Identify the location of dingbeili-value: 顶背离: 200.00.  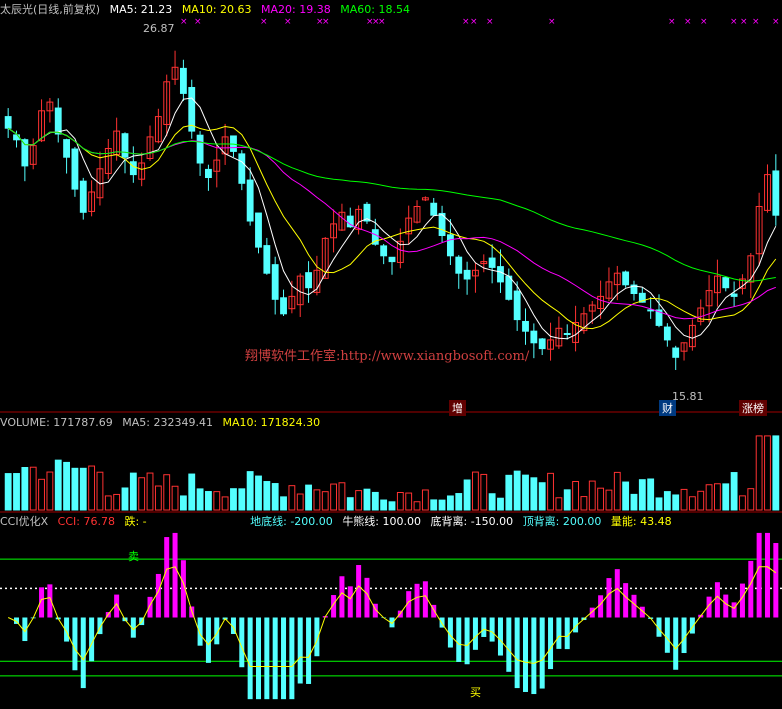
(562, 521).